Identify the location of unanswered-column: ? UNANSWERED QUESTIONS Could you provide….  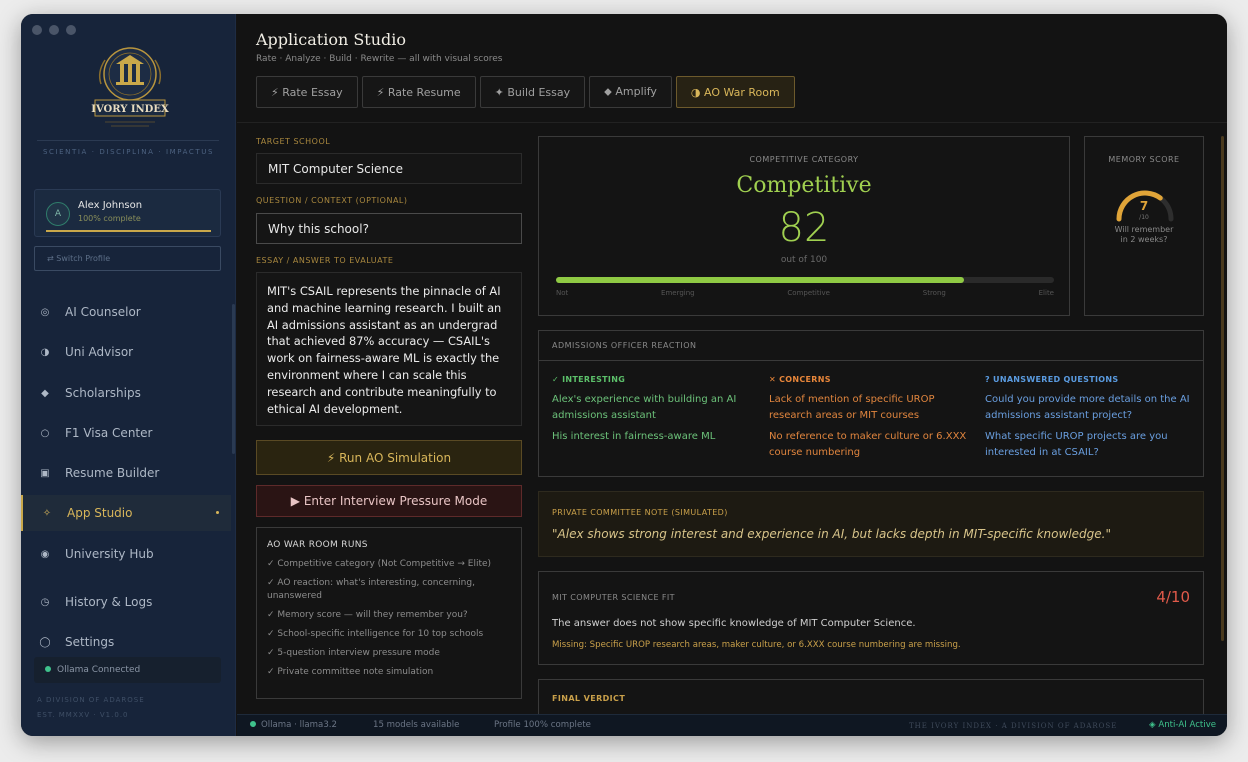
(1088, 420).